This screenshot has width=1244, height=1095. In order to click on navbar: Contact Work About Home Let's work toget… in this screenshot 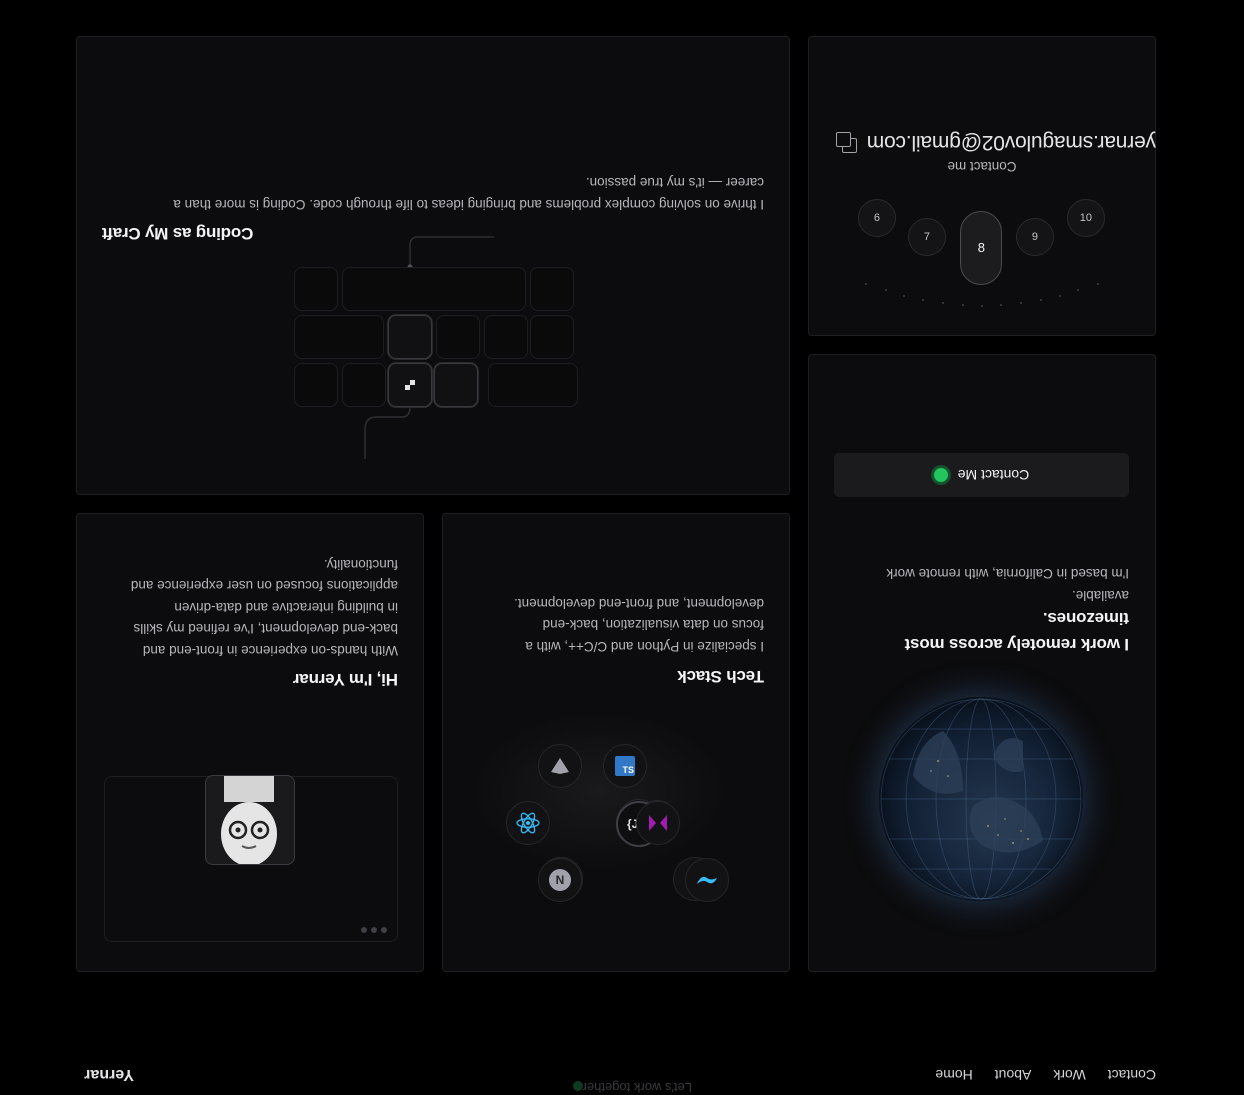, I will do `click(622, 1067)`.